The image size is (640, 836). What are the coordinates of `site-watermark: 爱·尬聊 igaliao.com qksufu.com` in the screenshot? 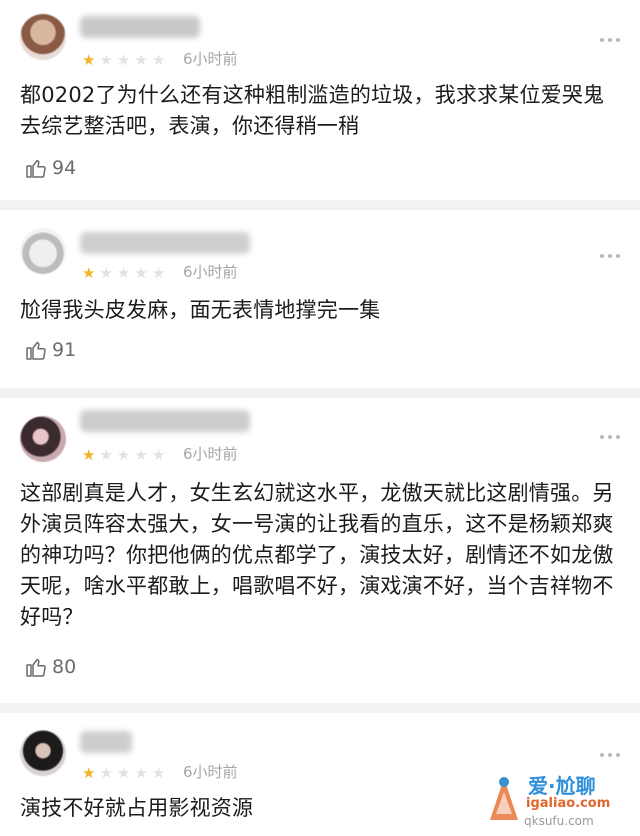 It's located at (560, 799).